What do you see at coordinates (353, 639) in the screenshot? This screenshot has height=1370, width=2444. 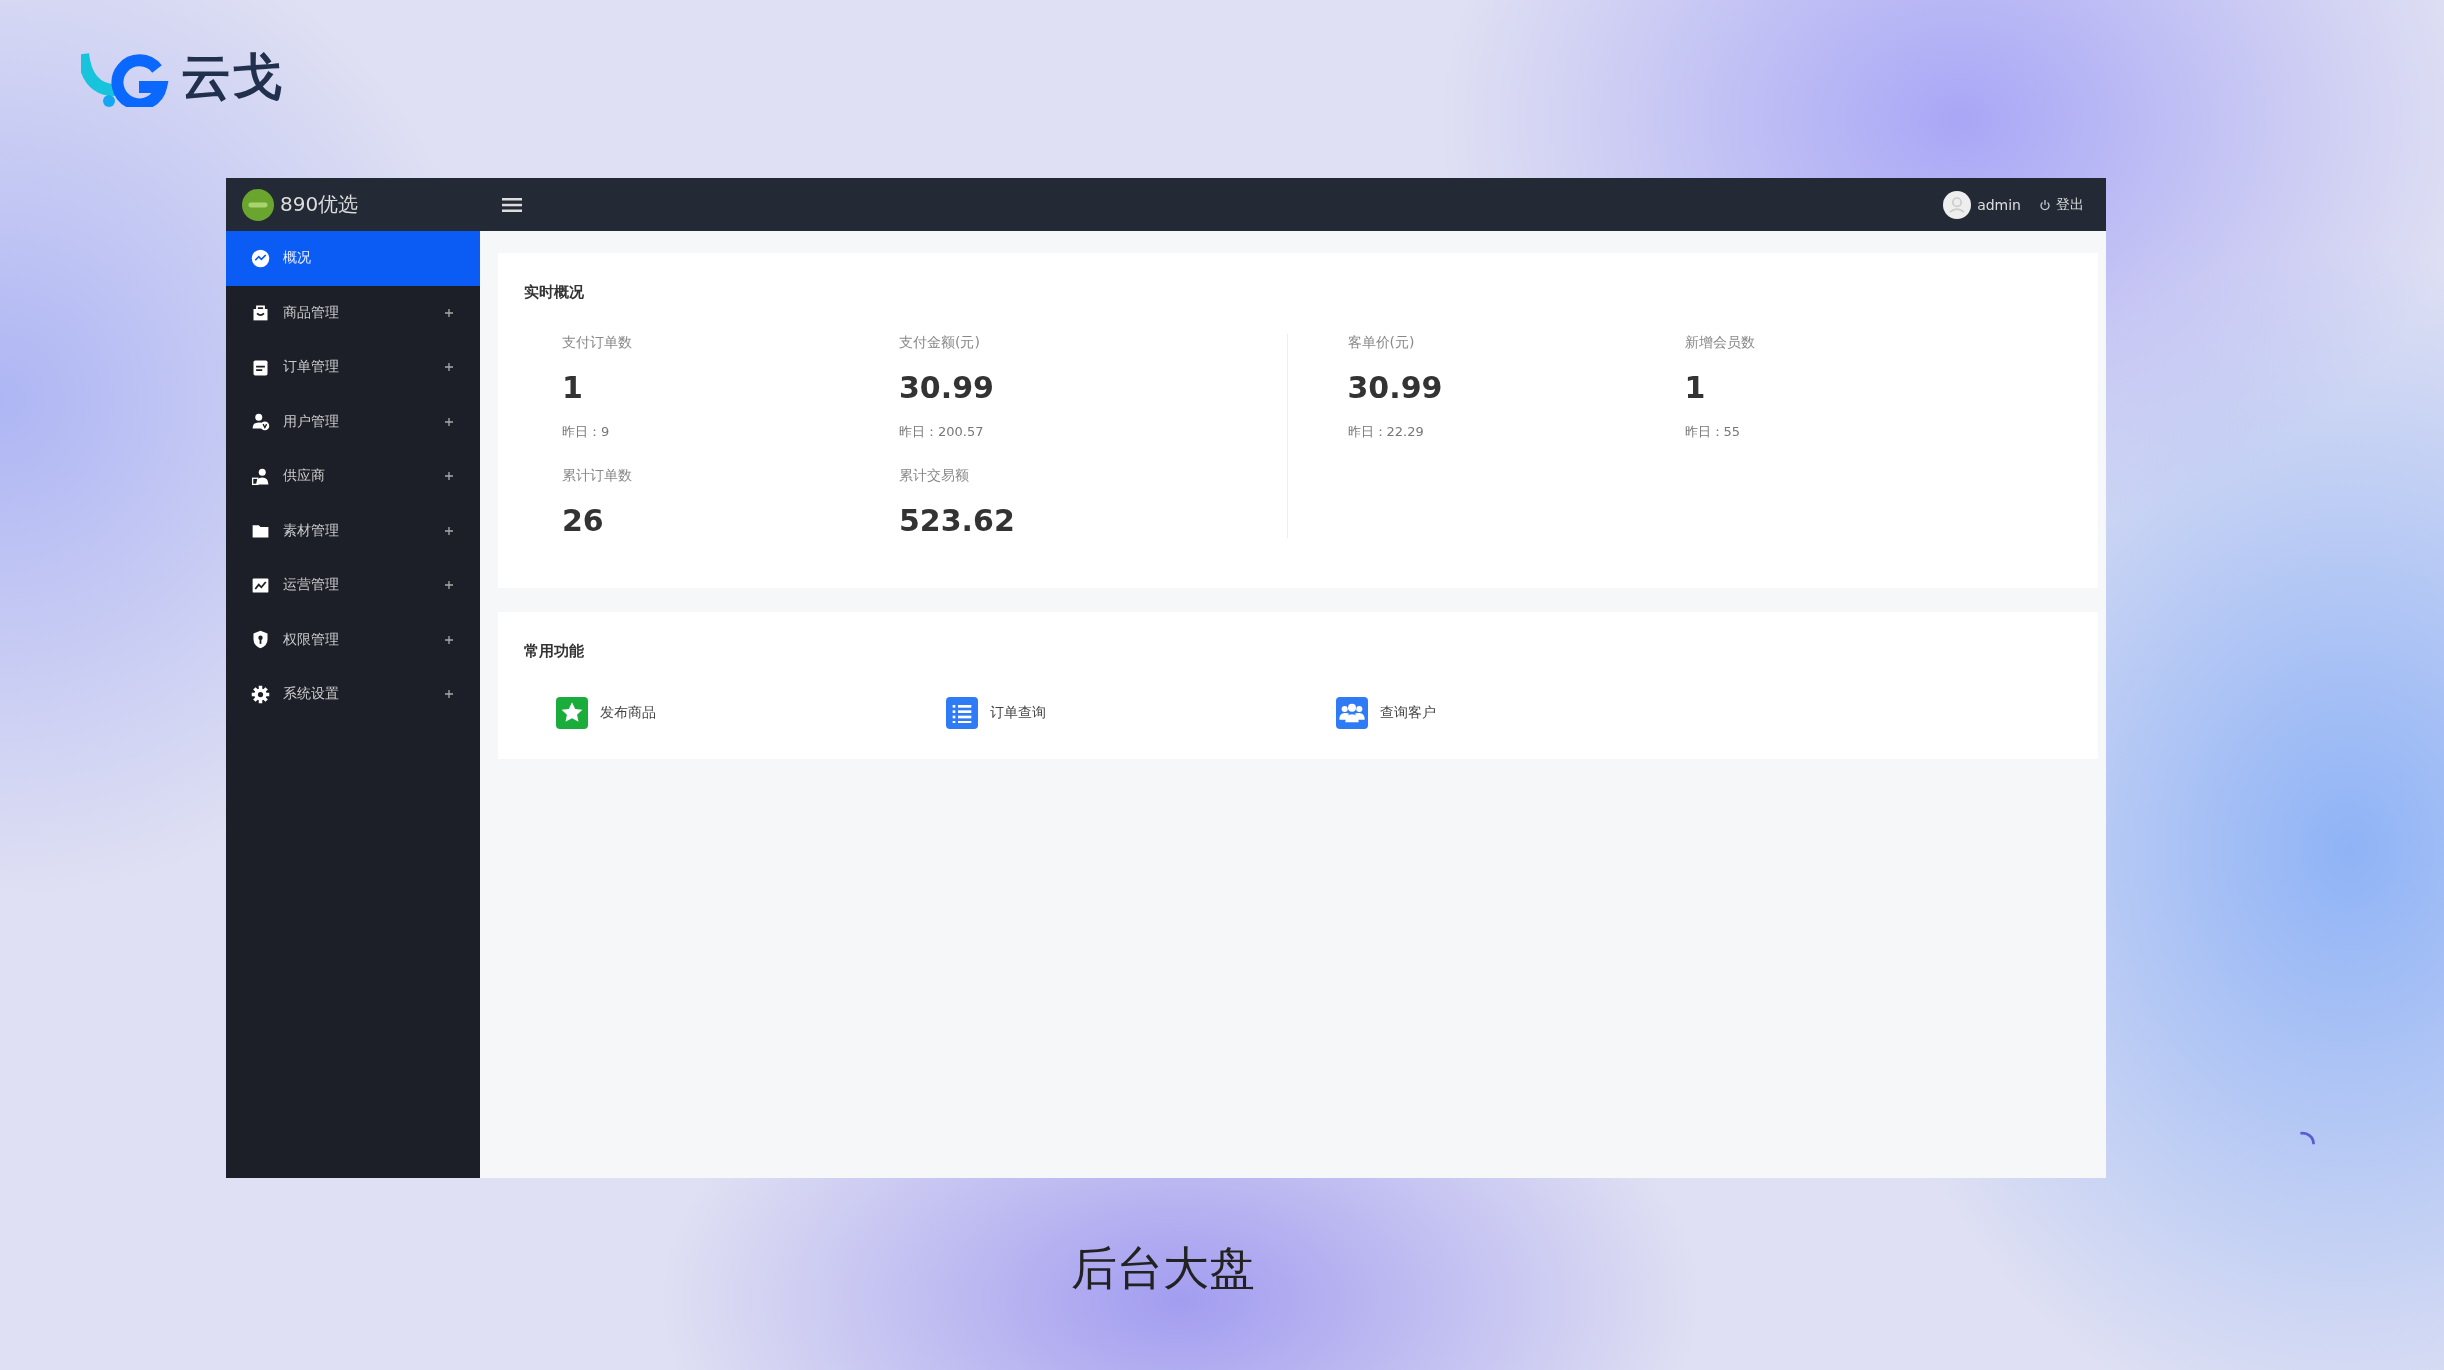 I see `sidebar-item: 权限管理` at bounding box center [353, 639].